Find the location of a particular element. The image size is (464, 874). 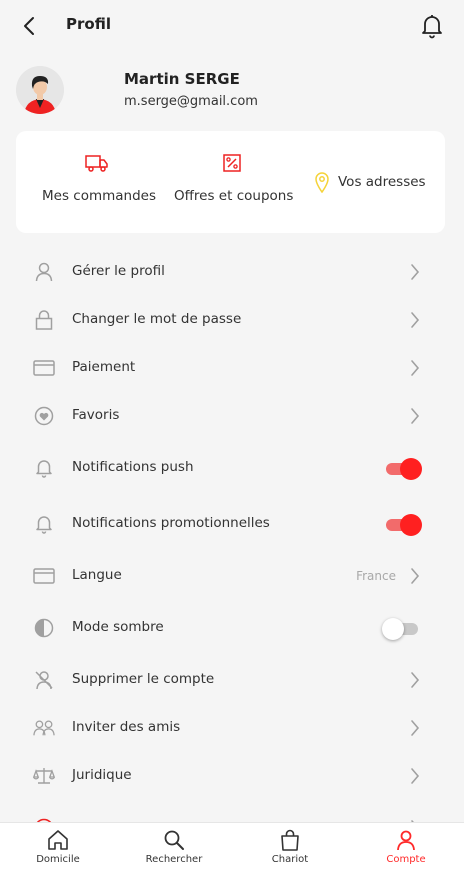

user-remove-icon is located at coordinates (44, 680).